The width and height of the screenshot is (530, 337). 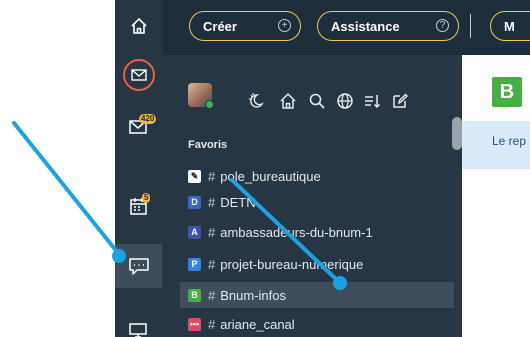 What do you see at coordinates (194, 324) in the screenshot?
I see `chat-bubble-icon: •••` at bounding box center [194, 324].